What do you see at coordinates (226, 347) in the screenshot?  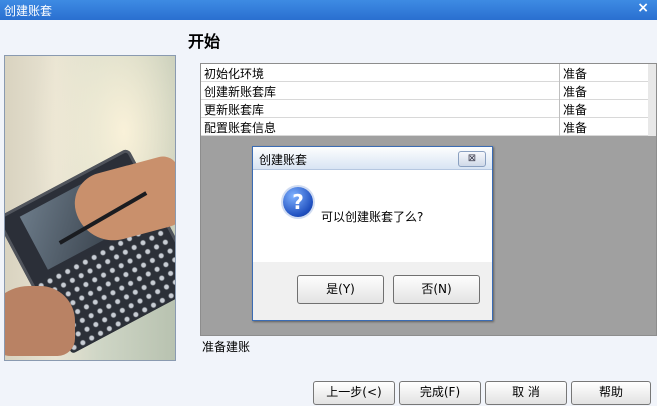 I see `status-text: 准备建账` at bounding box center [226, 347].